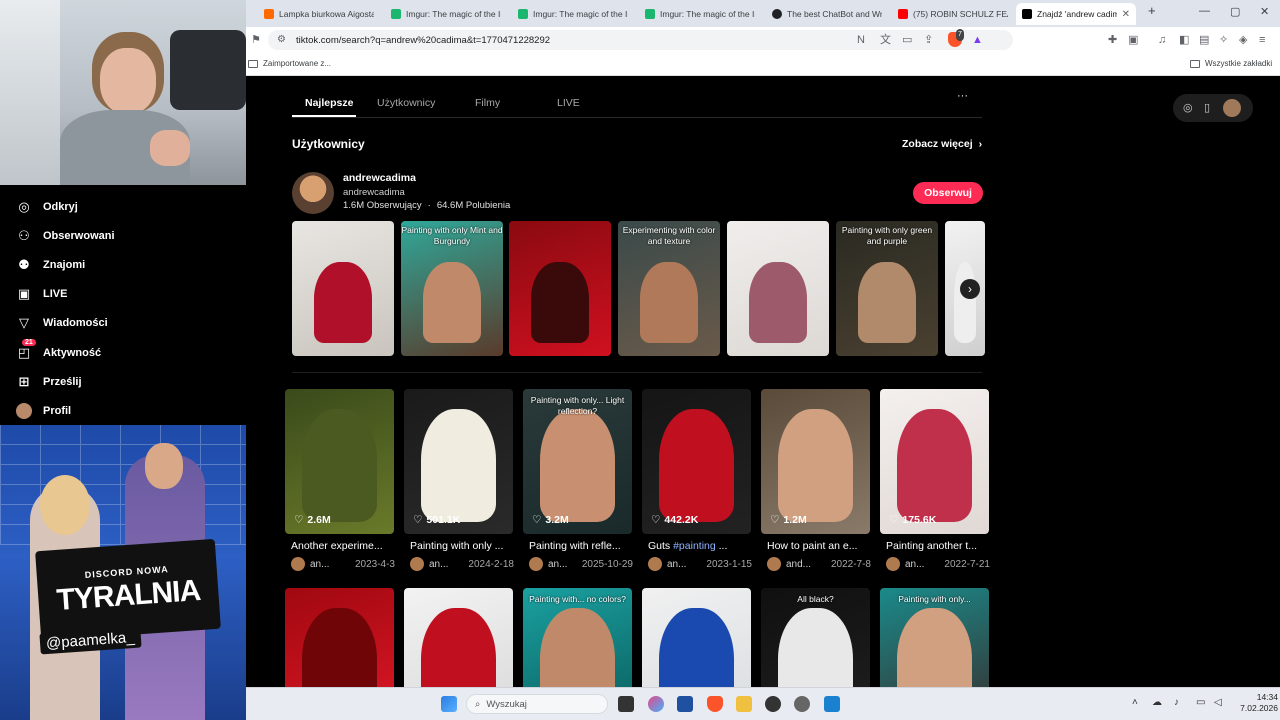  Describe the element at coordinates (1157, 702) in the screenshot. I see `network-icon: ☁` at that location.